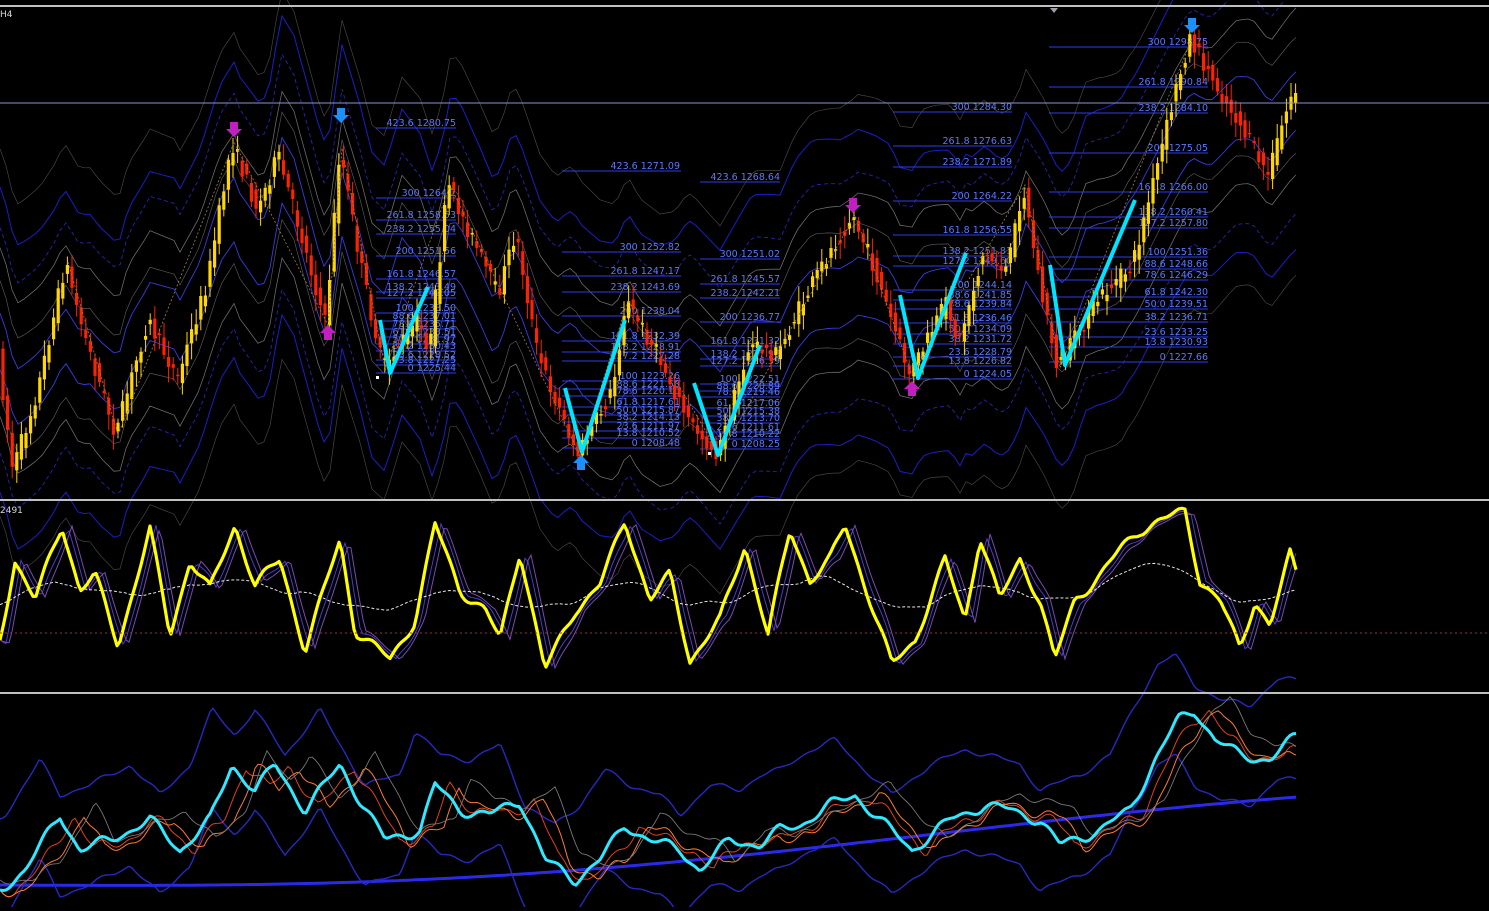 The width and height of the screenshot is (1489, 911). I want to click on fib-level-label: 0 1224.05, so click(988, 374).